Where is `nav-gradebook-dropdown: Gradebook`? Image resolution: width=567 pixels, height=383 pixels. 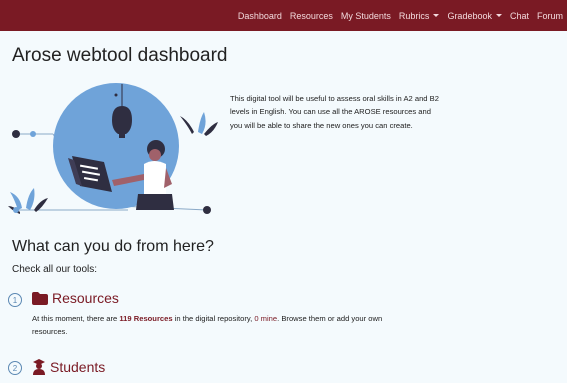
nav-gradebook-dropdown: Gradebook is located at coordinates (474, 16).